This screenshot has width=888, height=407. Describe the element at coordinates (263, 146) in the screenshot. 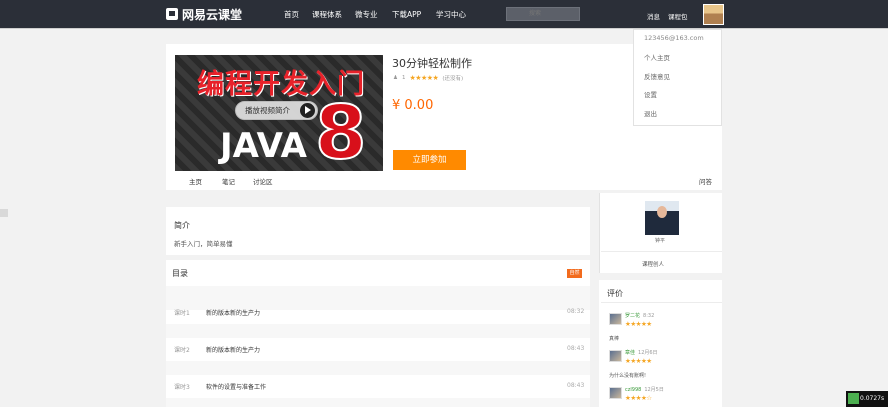

I see `cover-java-text: JAVA` at that location.